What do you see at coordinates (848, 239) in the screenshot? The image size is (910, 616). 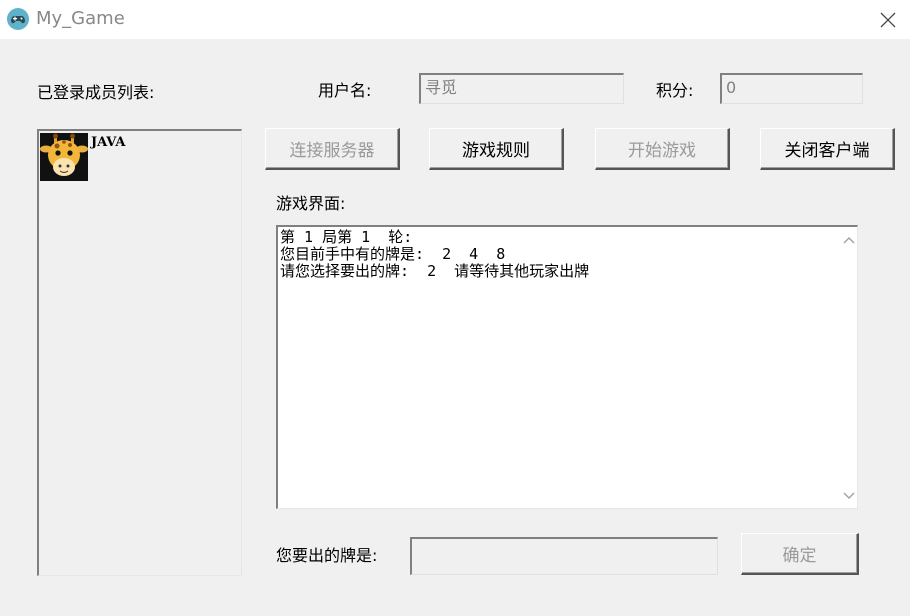 I see `chevron-up-icon` at bounding box center [848, 239].